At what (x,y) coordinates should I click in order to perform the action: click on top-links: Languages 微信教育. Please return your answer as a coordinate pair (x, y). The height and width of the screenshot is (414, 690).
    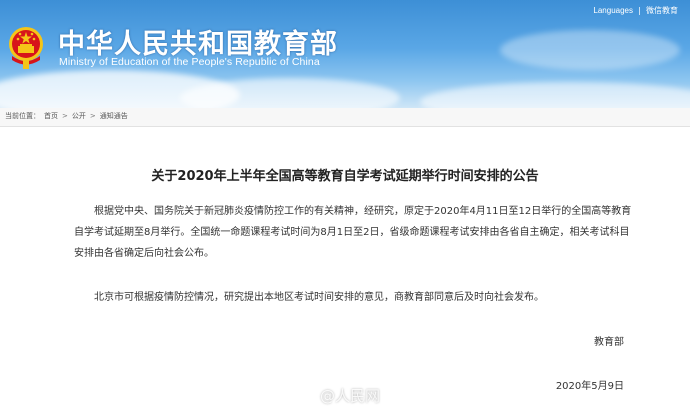
    Looking at the image, I should click on (635, 10).